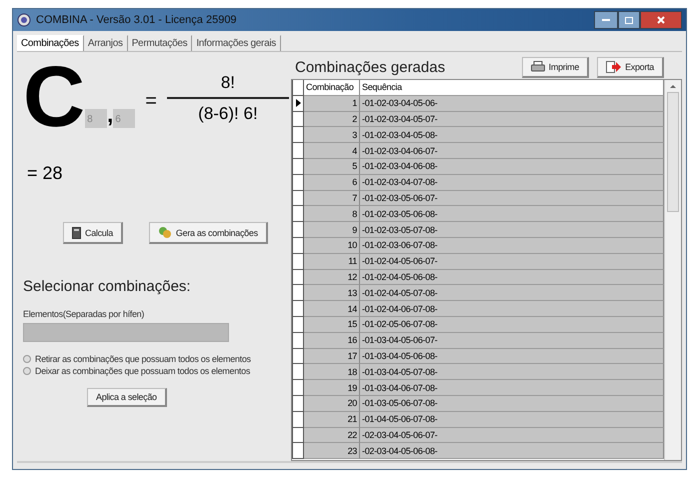 The image size is (693, 477). I want to click on table-cell: -01-02-03-04-05-07-, so click(512, 120).